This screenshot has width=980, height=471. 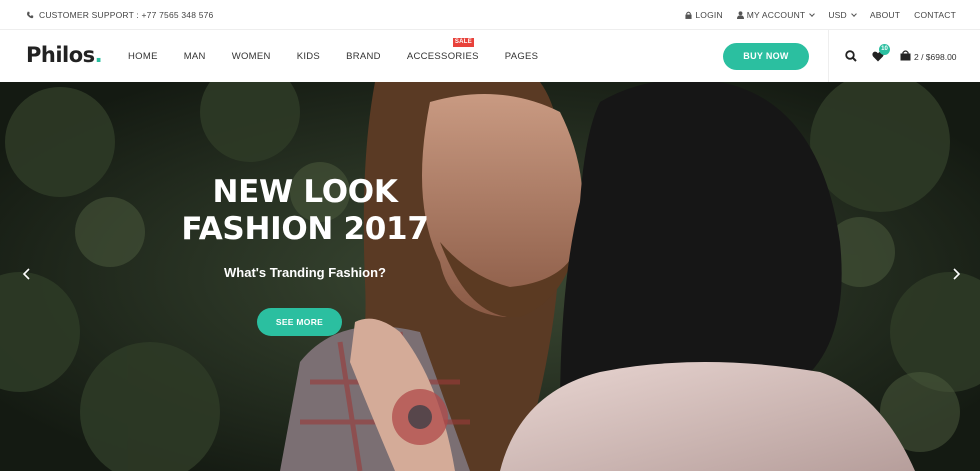 What do you see at coordinates (195, 56) in the screenshot?
I see `nav-man: MAN` at bounding box center [195, 56].